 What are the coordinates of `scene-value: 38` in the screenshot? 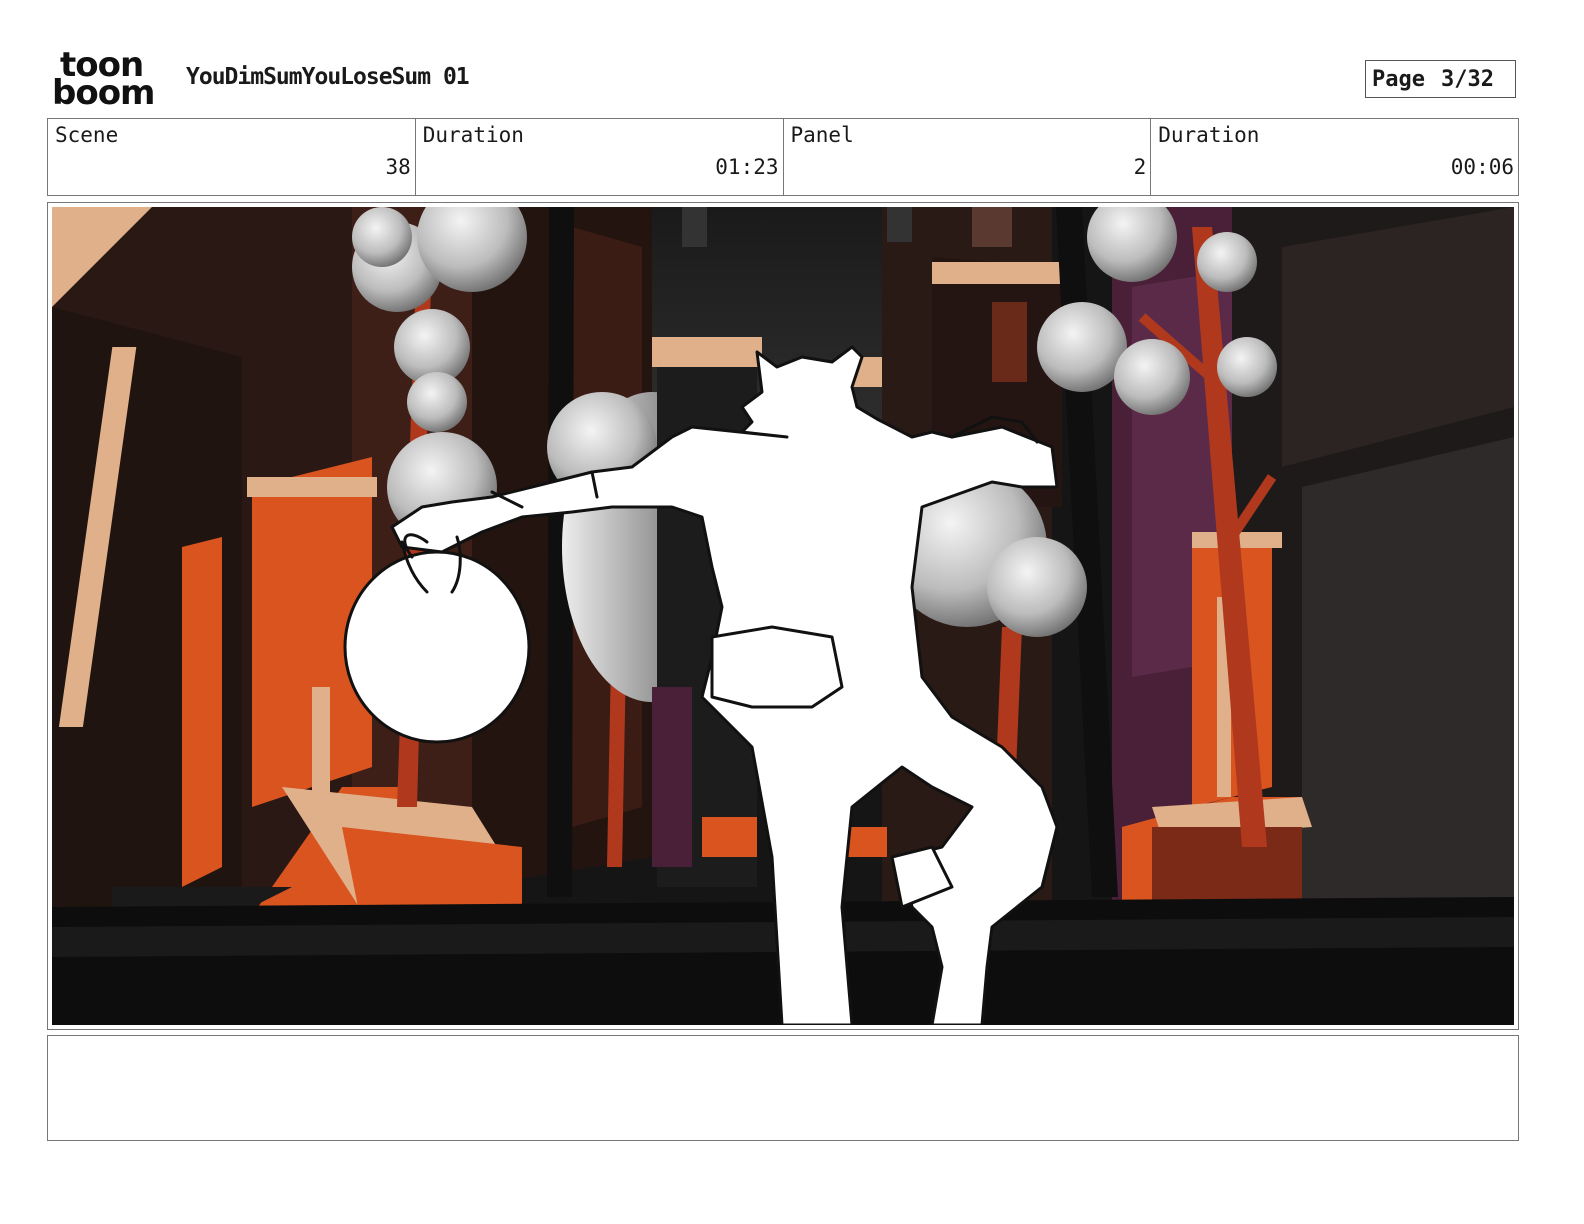 It's located at (398, 167).